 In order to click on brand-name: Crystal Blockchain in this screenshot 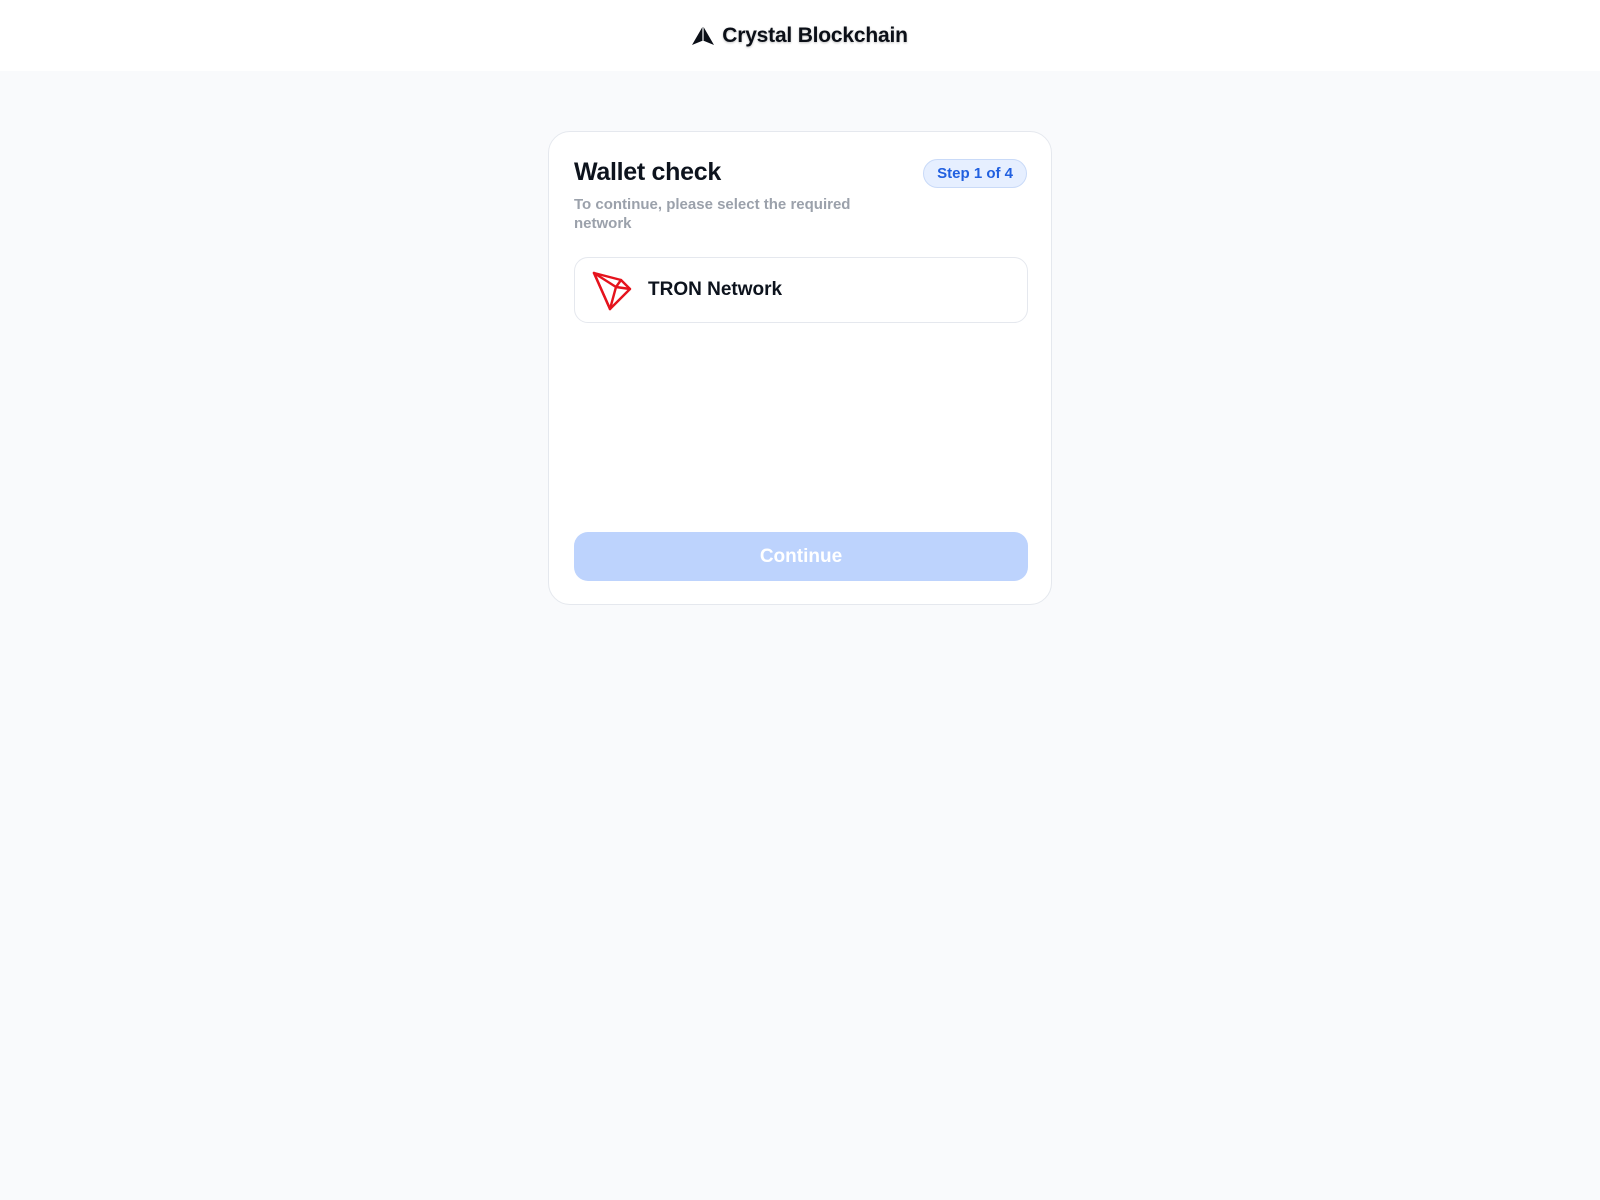, I will do `click(815, 35)`.